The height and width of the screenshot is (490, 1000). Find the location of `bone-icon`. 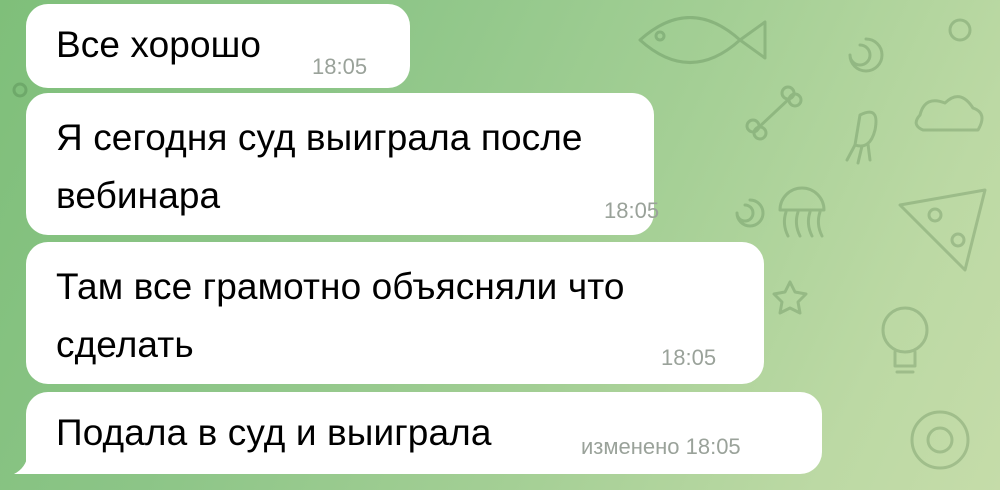

bone-icon is located at coordinates (774, 113).